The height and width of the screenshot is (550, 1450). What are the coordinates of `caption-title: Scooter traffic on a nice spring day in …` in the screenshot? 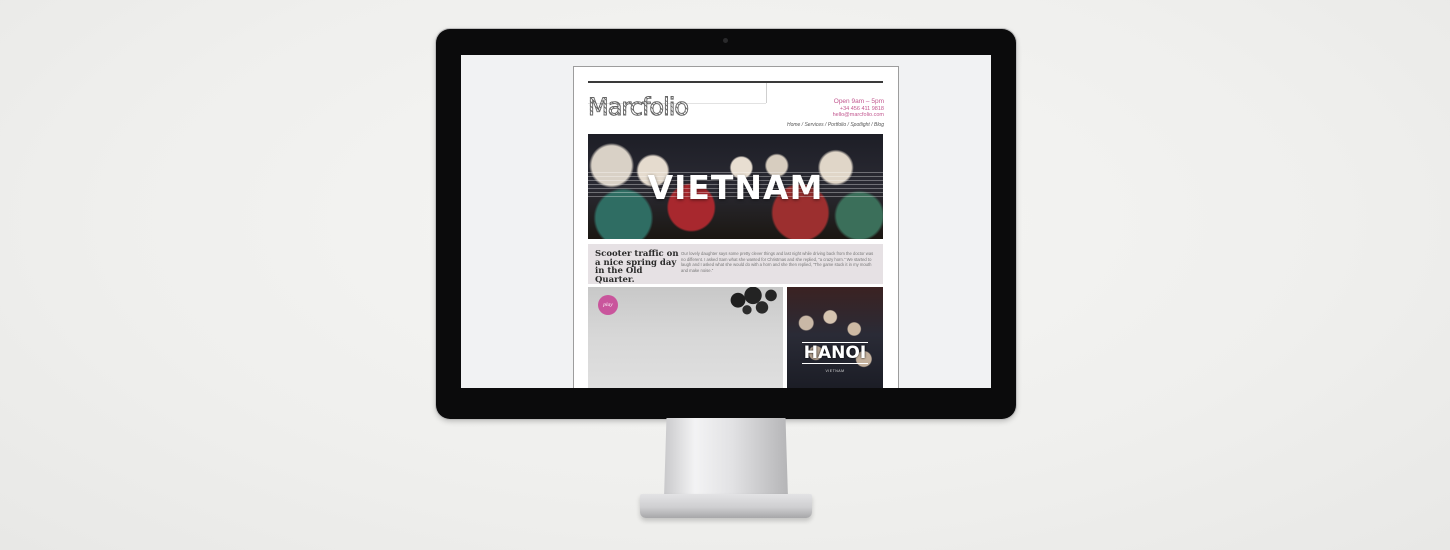 It's located at (637, 267).